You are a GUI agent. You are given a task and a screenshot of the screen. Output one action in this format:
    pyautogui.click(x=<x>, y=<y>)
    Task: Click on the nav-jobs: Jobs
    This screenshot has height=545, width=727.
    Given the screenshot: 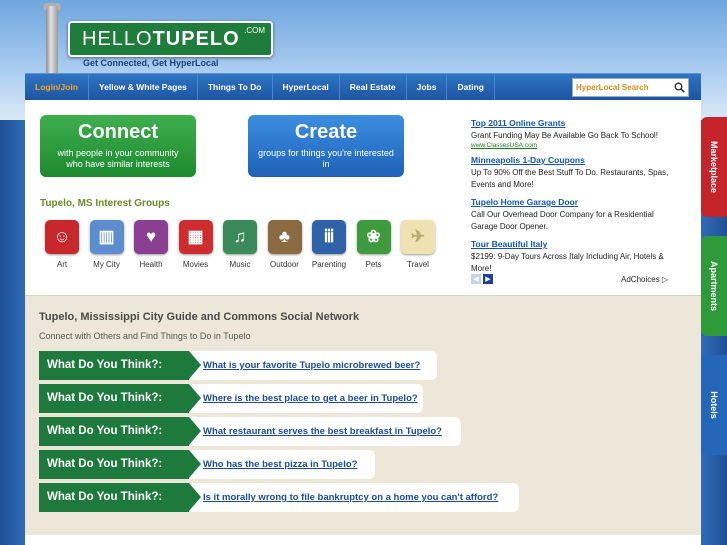 What is the action you would take?
    pyautogui.click(x=427, y=87)
    